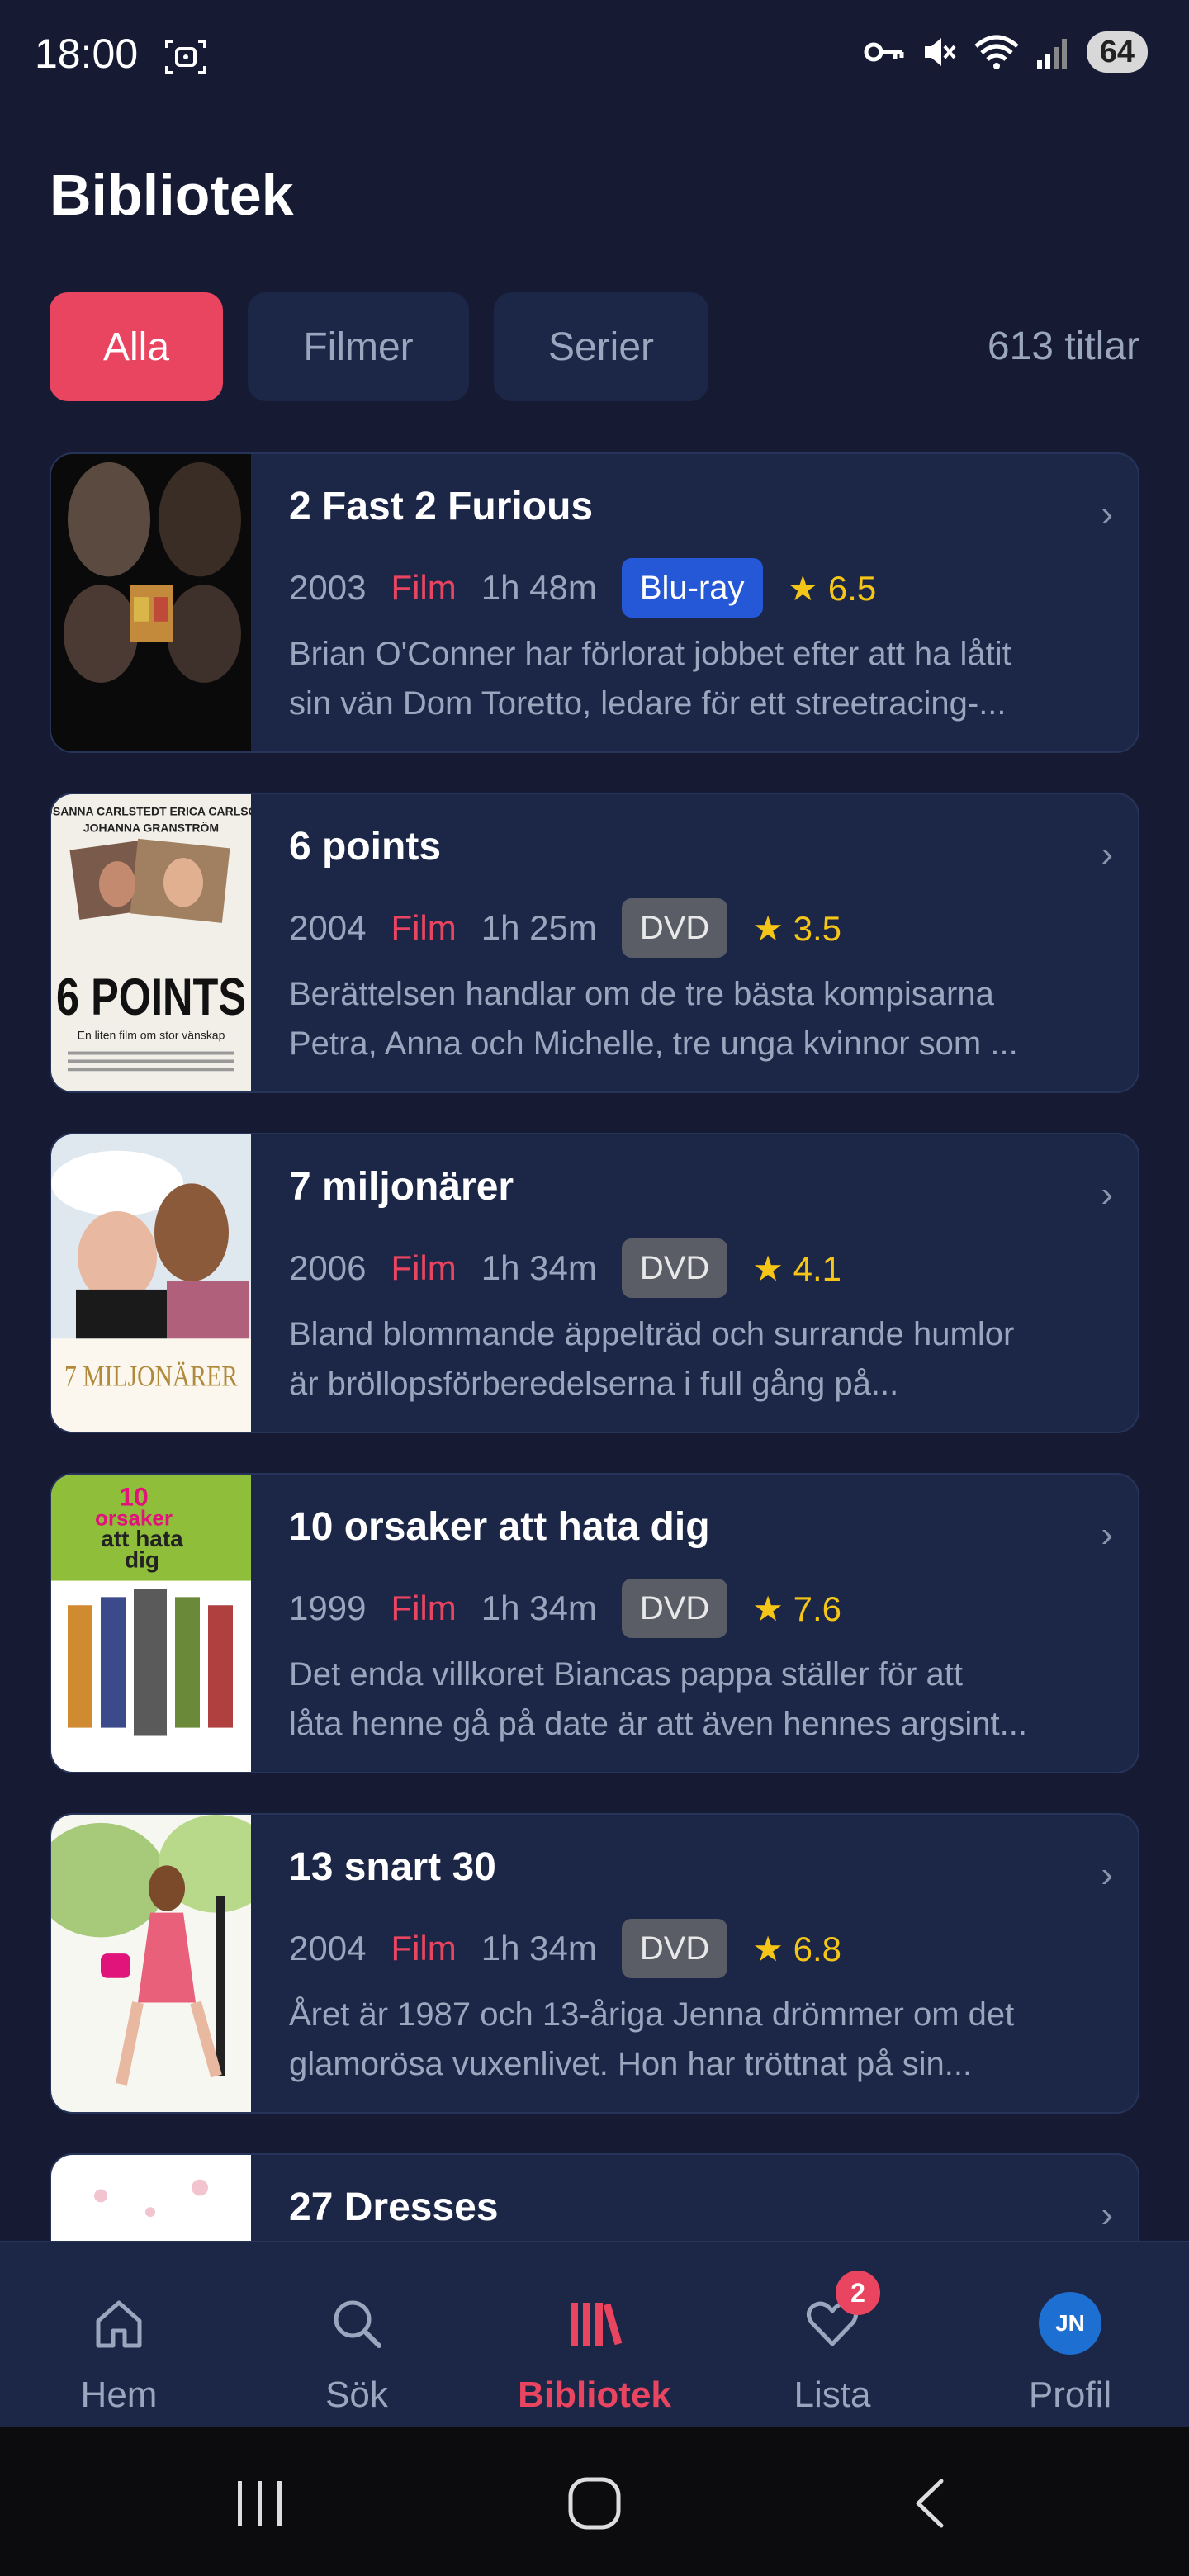 This screenshot has width=1189, height=2576. I want to click on avatar-icon: JN, so click(1070, 2323).